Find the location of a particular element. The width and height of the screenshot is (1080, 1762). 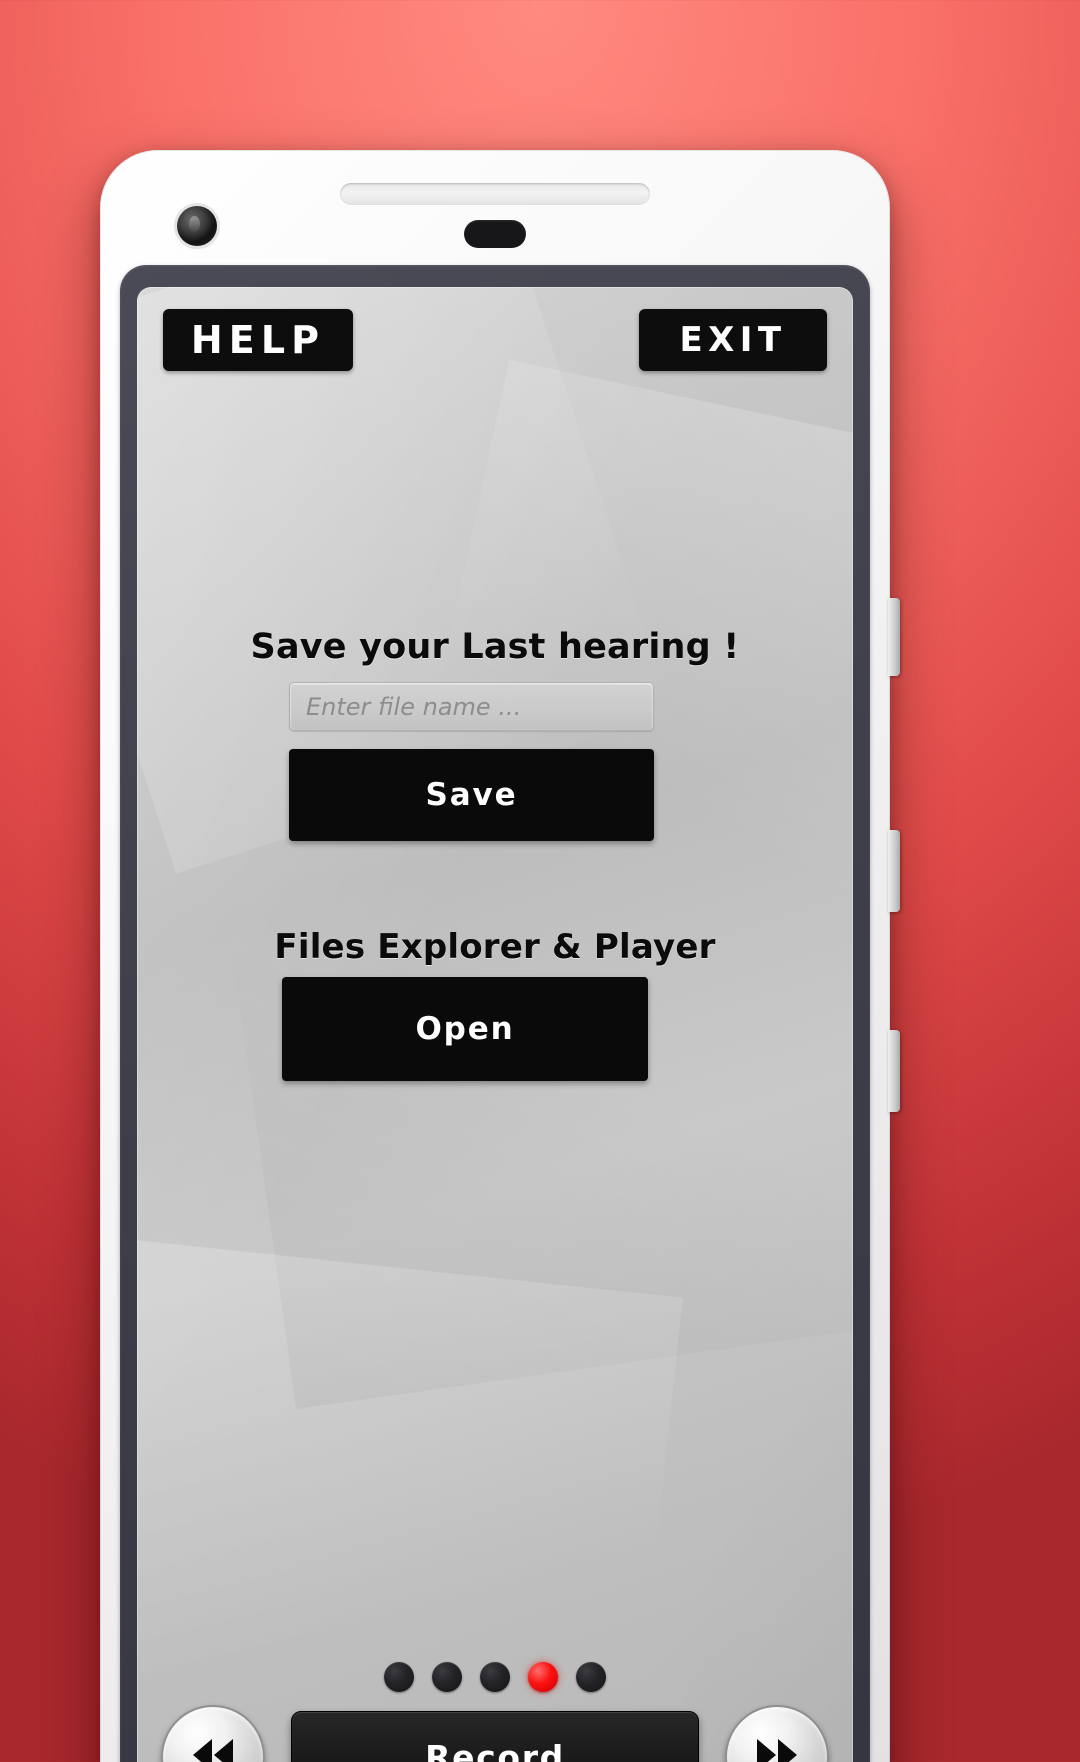

led-dot-active is located at coordinates (543, 1677).